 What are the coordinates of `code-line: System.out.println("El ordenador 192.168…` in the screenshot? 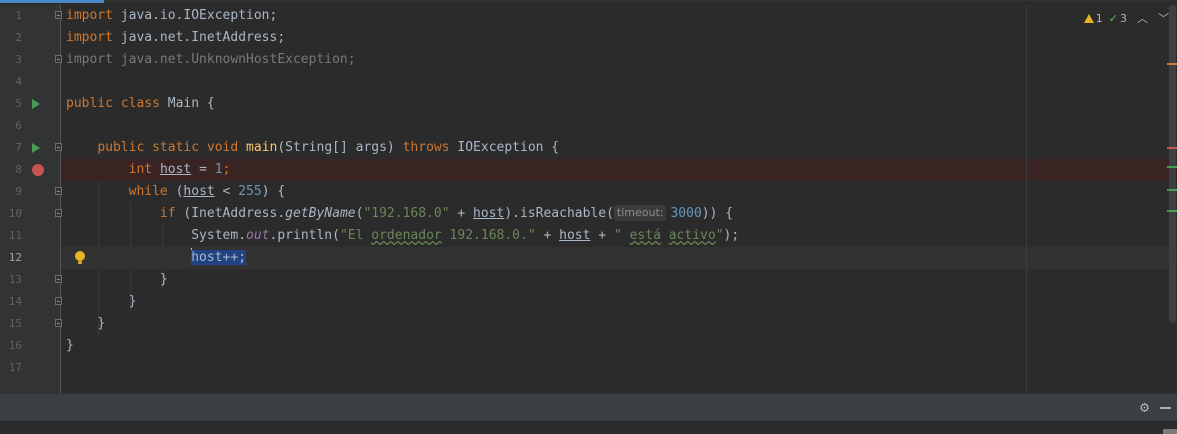 It's located at (619, 236).